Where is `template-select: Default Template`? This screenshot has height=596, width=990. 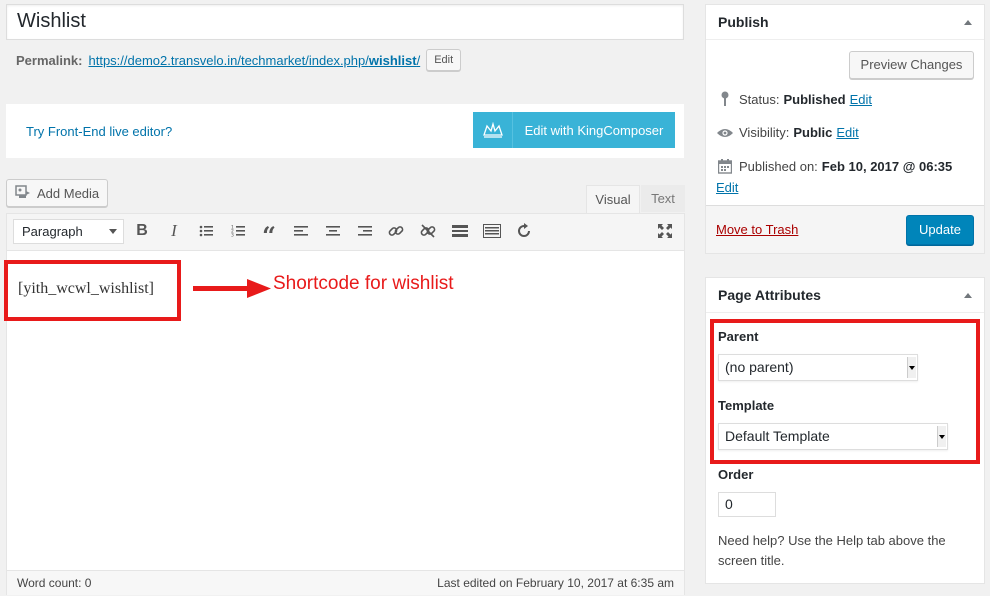
template-select: Default Template is located at coordinates (833, 436).